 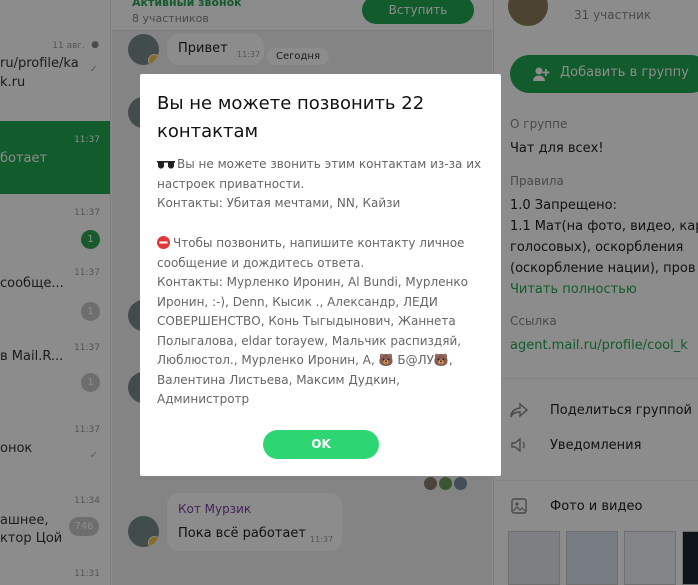 I want to click on no-entry-icon, so click(x=163, y=242).